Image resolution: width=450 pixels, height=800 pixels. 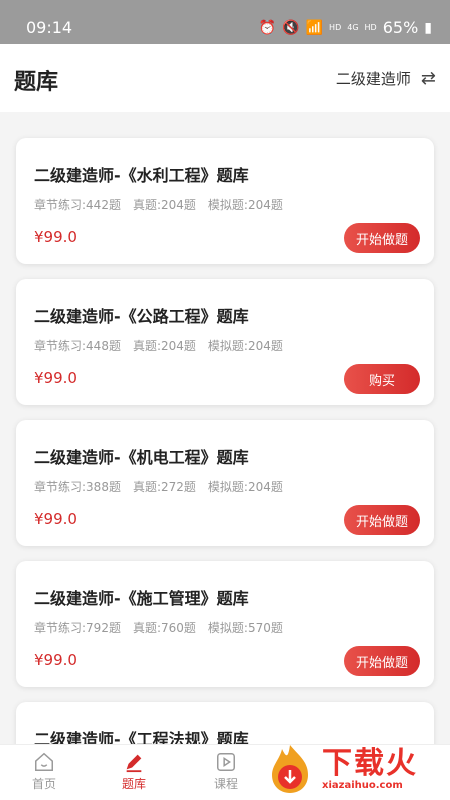 I want to click on network-label: 4G, so click(x=353, y=27).